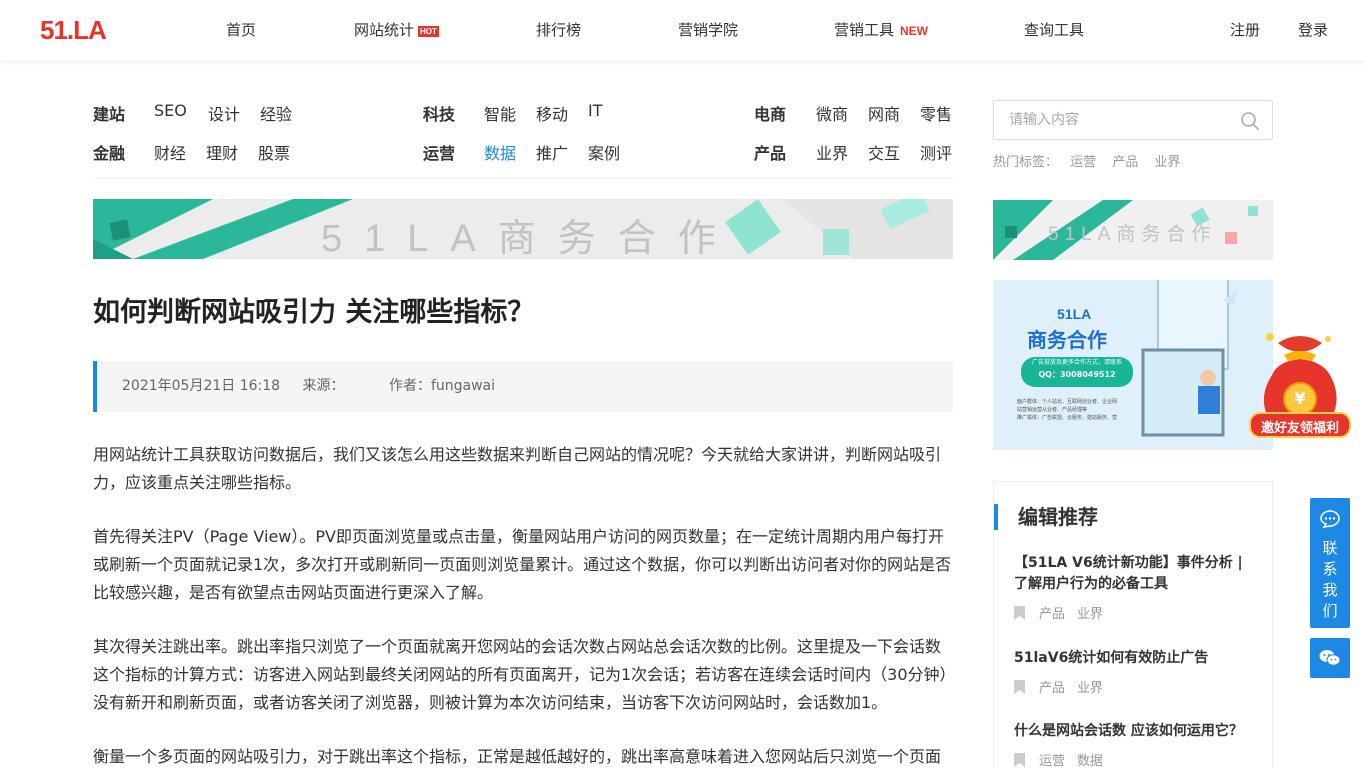 The width and height of the screenshot is (1366, 768). What do you see at coordinates (323, 386) in the screenshot?
I see `article-source: 来源：` at bounding box center [323, 386].